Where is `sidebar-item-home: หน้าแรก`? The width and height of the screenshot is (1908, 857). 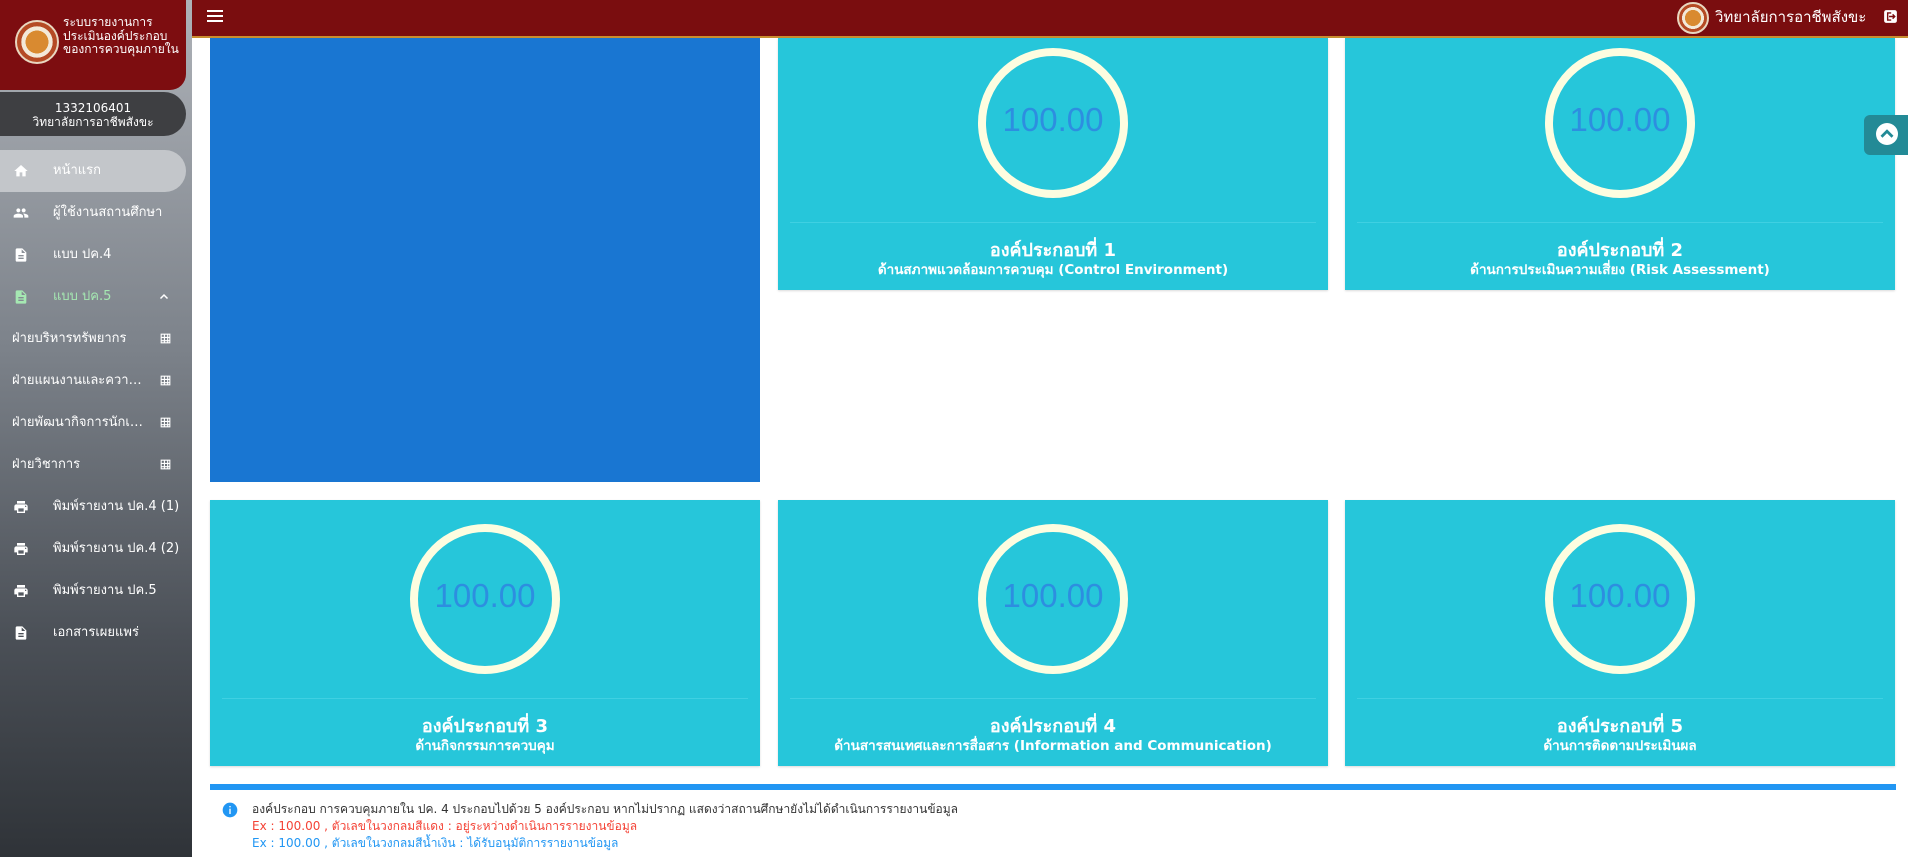 sidebar-item-home: หน้าแรก is located at coordinates (93, 171).